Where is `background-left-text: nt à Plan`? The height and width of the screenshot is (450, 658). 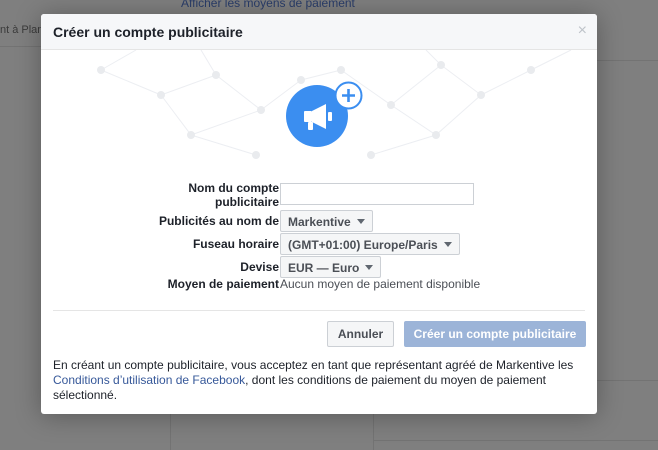
background-left-text: nt à Plan is located at coordinates (22, 30).